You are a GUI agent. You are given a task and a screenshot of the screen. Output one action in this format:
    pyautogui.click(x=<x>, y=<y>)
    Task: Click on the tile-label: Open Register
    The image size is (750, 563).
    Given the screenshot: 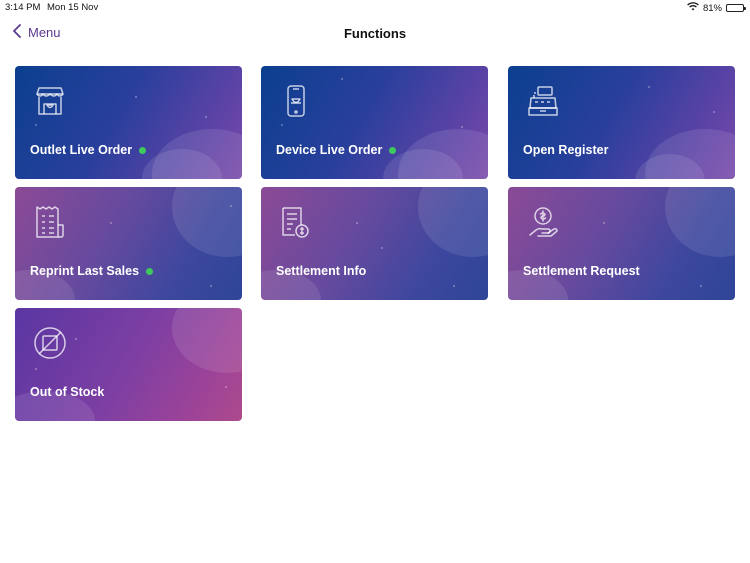 What is the action you would take?
    pyautogui.click(x=566, y=150)
    